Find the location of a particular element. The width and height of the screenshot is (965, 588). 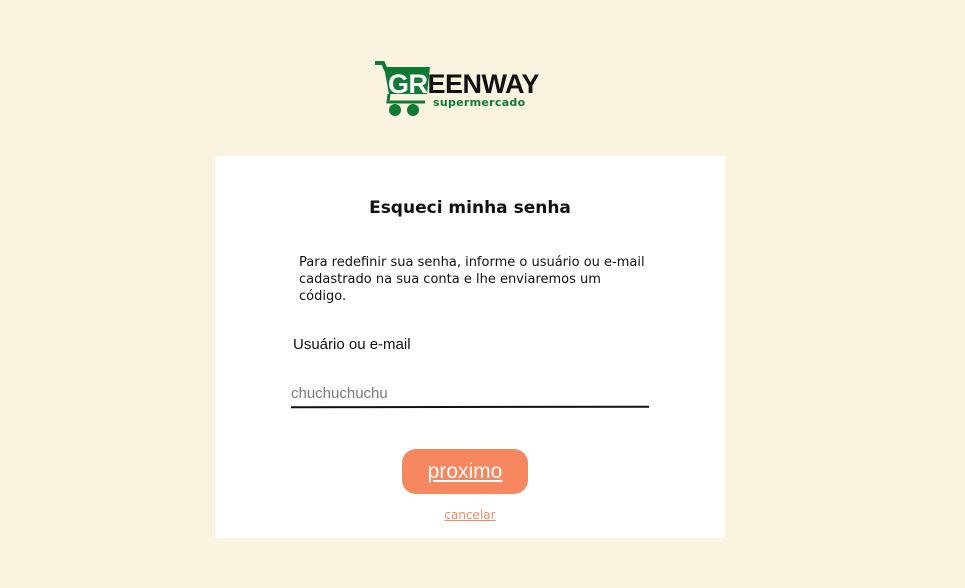

greenway-logo: GREENWAY supermercado is located at coordinates (460, 90).